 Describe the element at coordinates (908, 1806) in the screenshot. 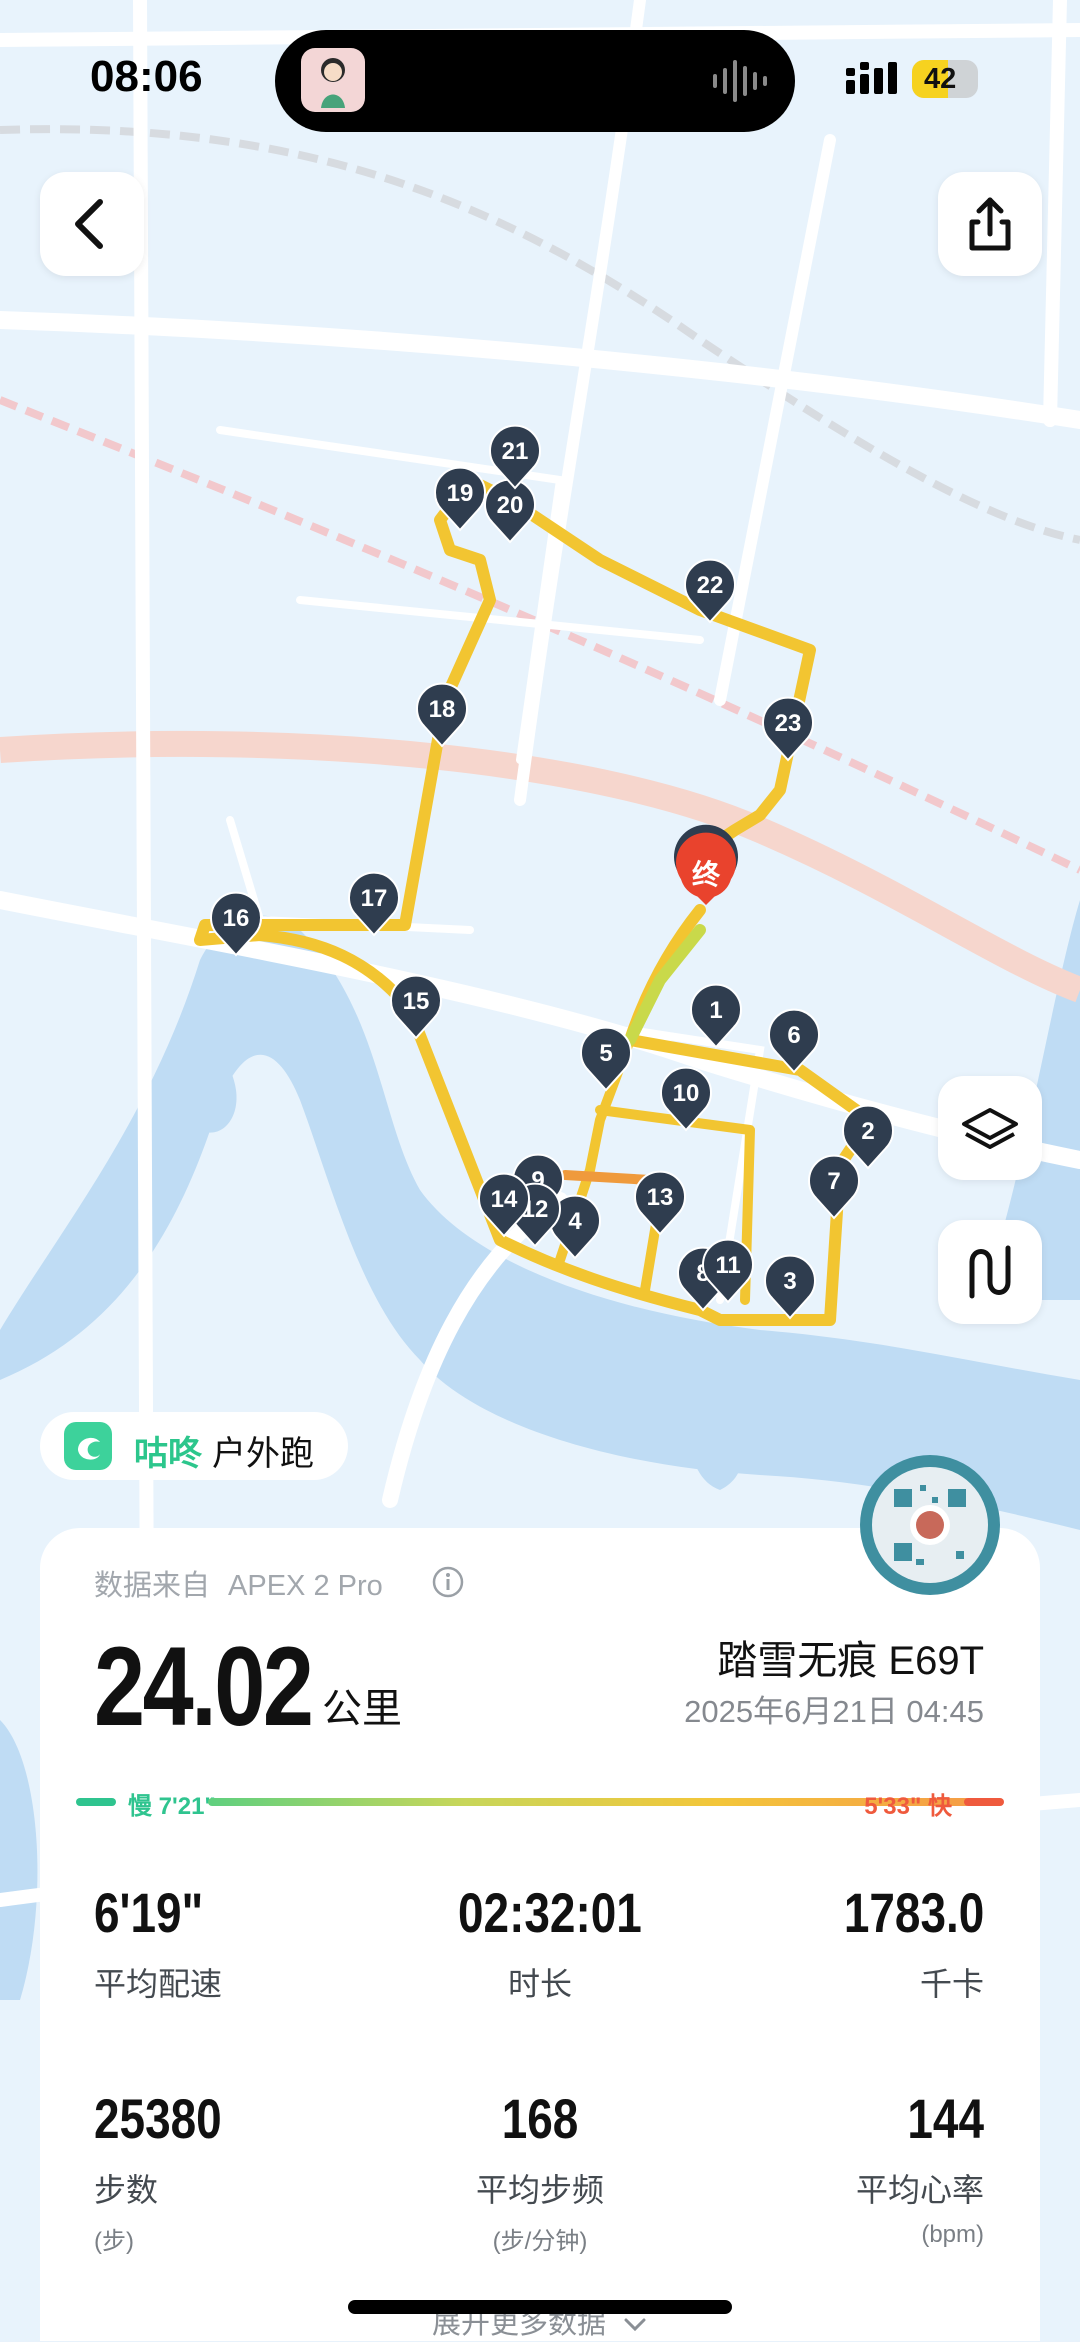

I see `fast-pace-label: 5'33" 快` at that location.